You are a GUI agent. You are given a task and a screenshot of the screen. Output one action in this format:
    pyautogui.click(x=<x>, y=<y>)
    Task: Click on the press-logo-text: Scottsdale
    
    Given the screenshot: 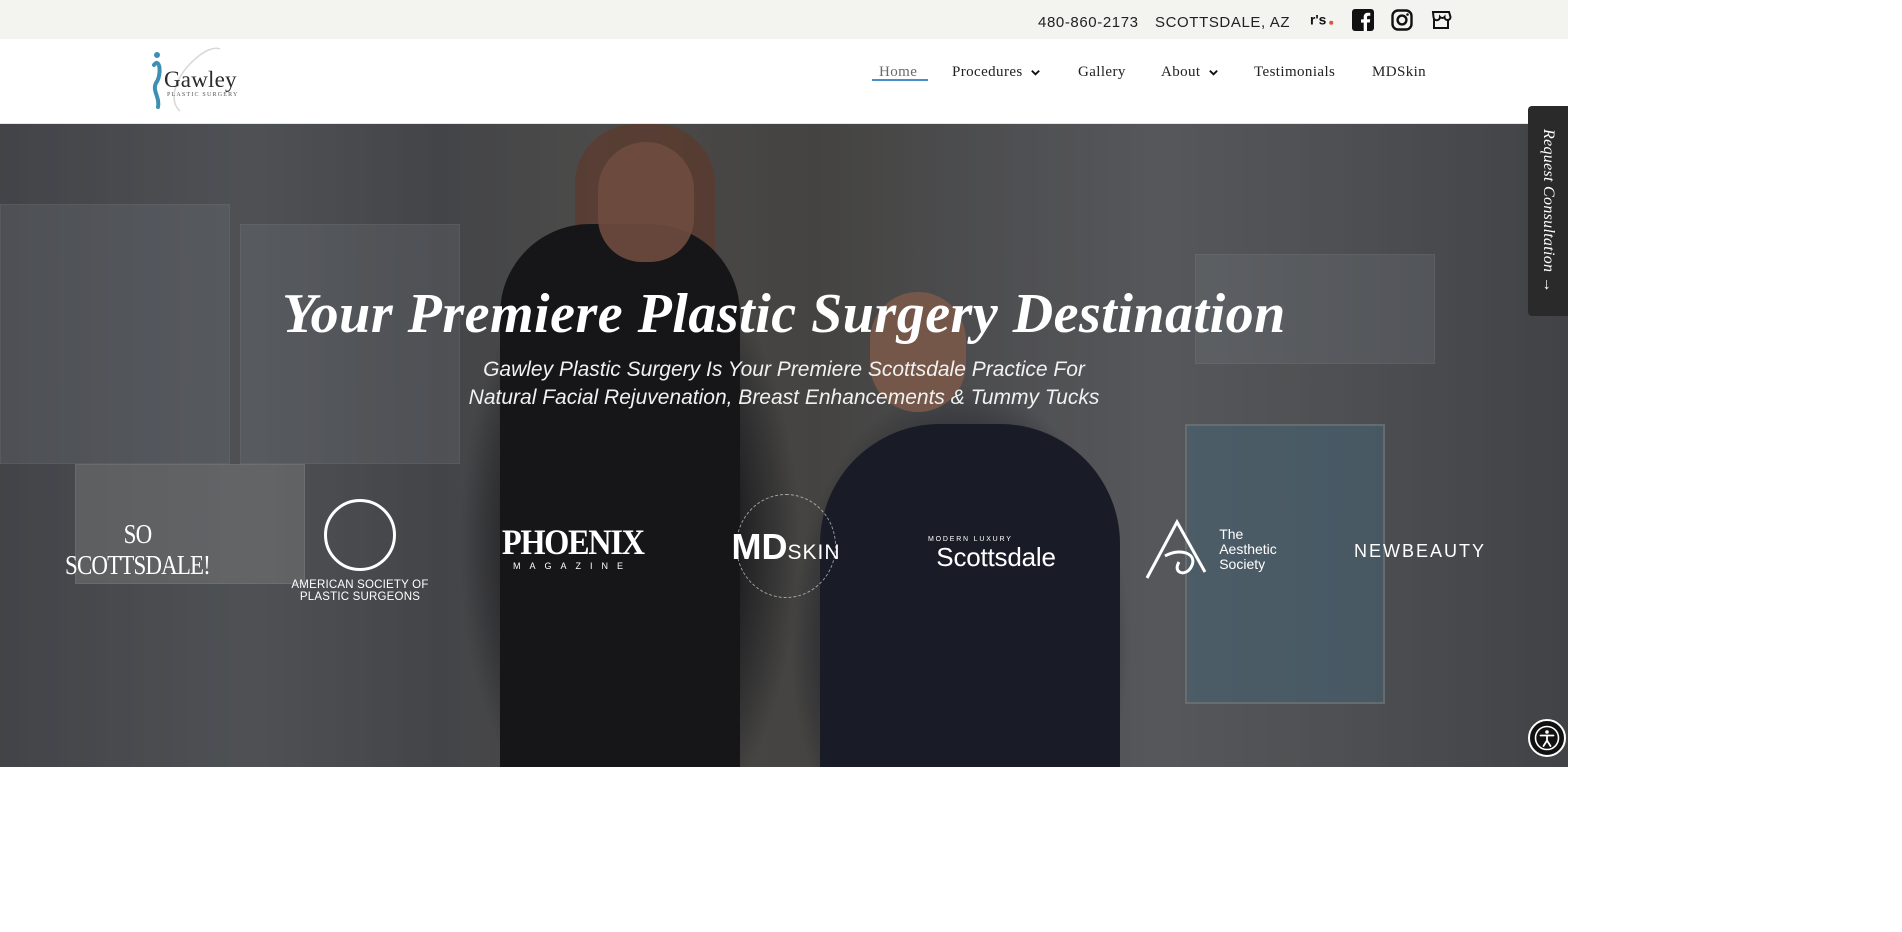 What is the action you would take?
    pyautogui.click(x=996, y=556)
    